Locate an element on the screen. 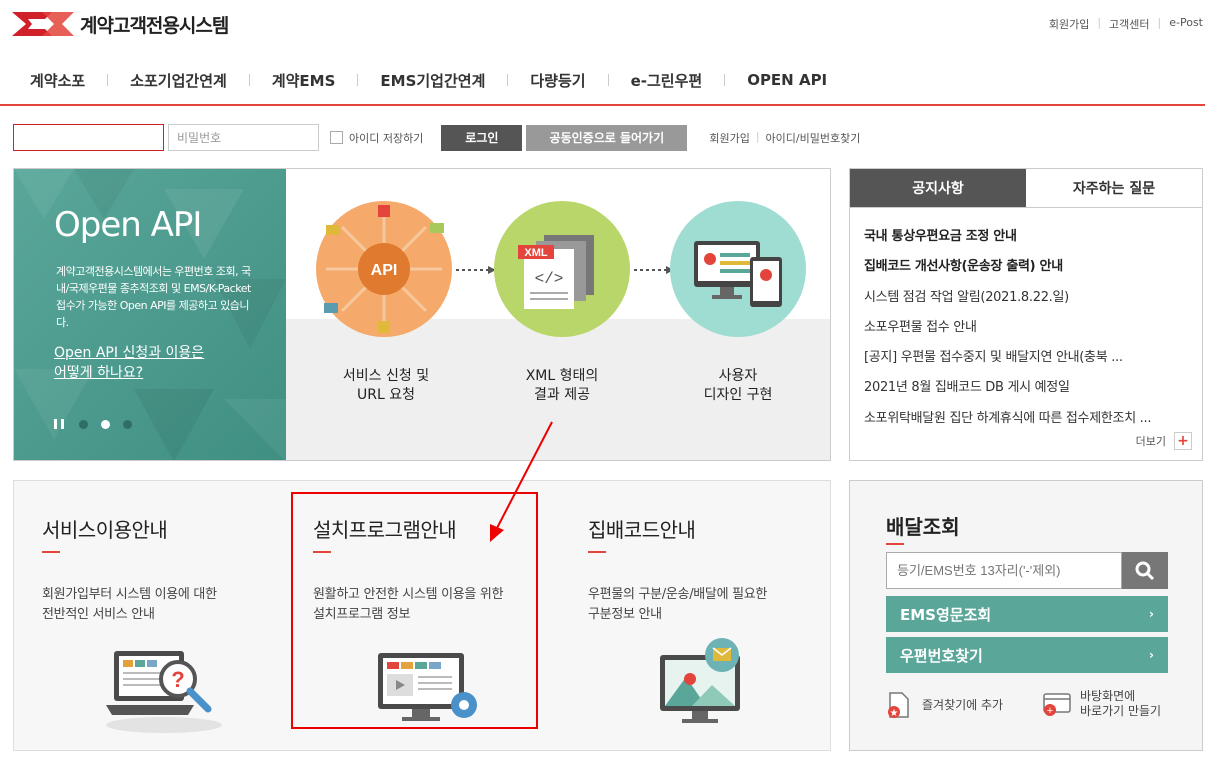 This screenshot has height=759, width=1205. join-link: 회원가입 is located at coordinates (729, 138).